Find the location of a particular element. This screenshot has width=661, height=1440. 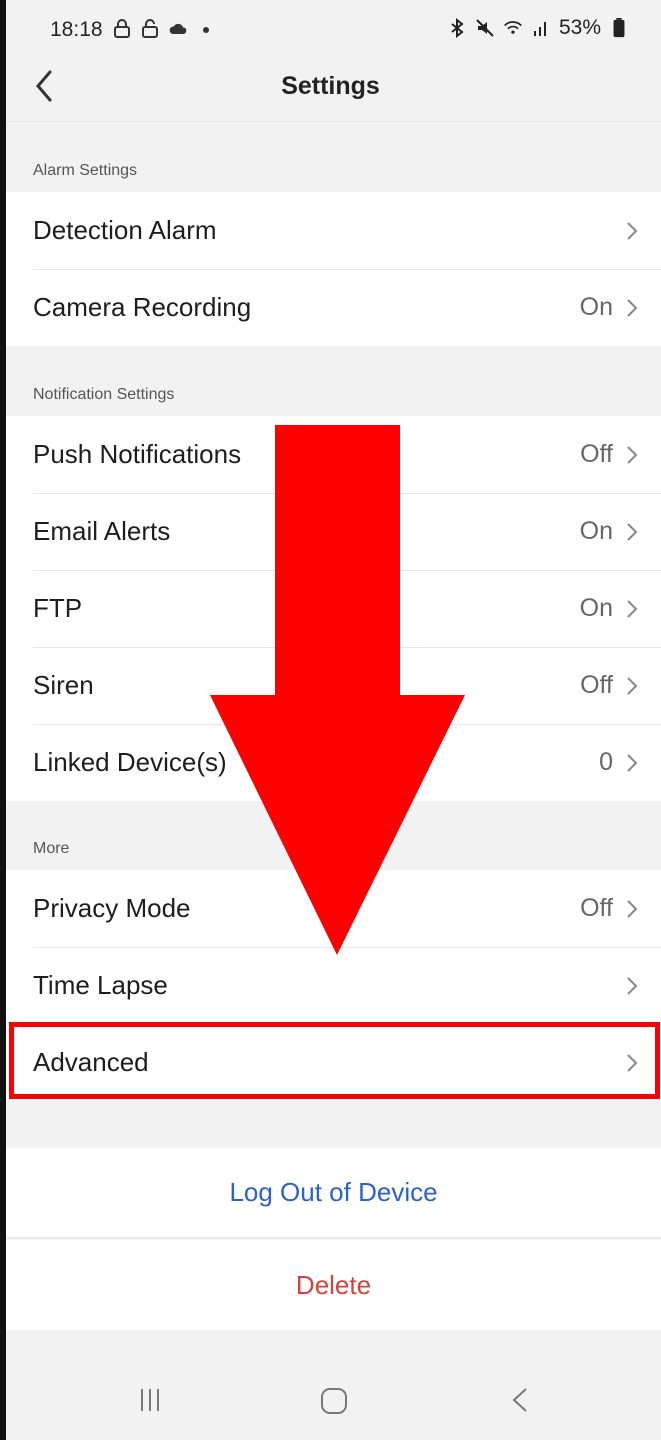

back-nav-icon is located at coordinates (521, 1400).